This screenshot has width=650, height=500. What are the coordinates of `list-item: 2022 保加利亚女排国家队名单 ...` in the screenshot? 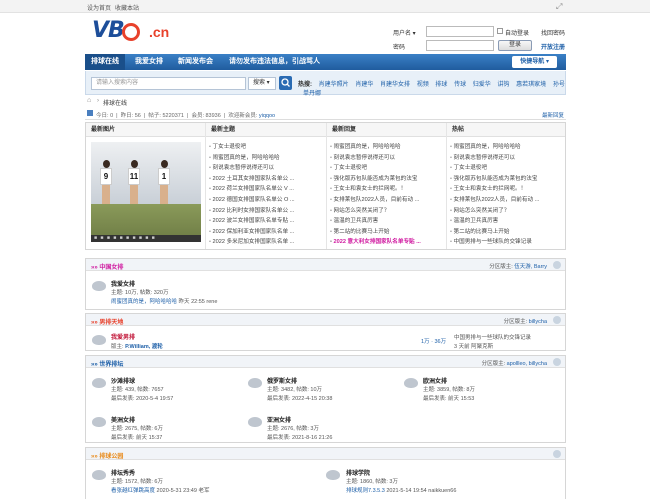 It's located at (252, 232).